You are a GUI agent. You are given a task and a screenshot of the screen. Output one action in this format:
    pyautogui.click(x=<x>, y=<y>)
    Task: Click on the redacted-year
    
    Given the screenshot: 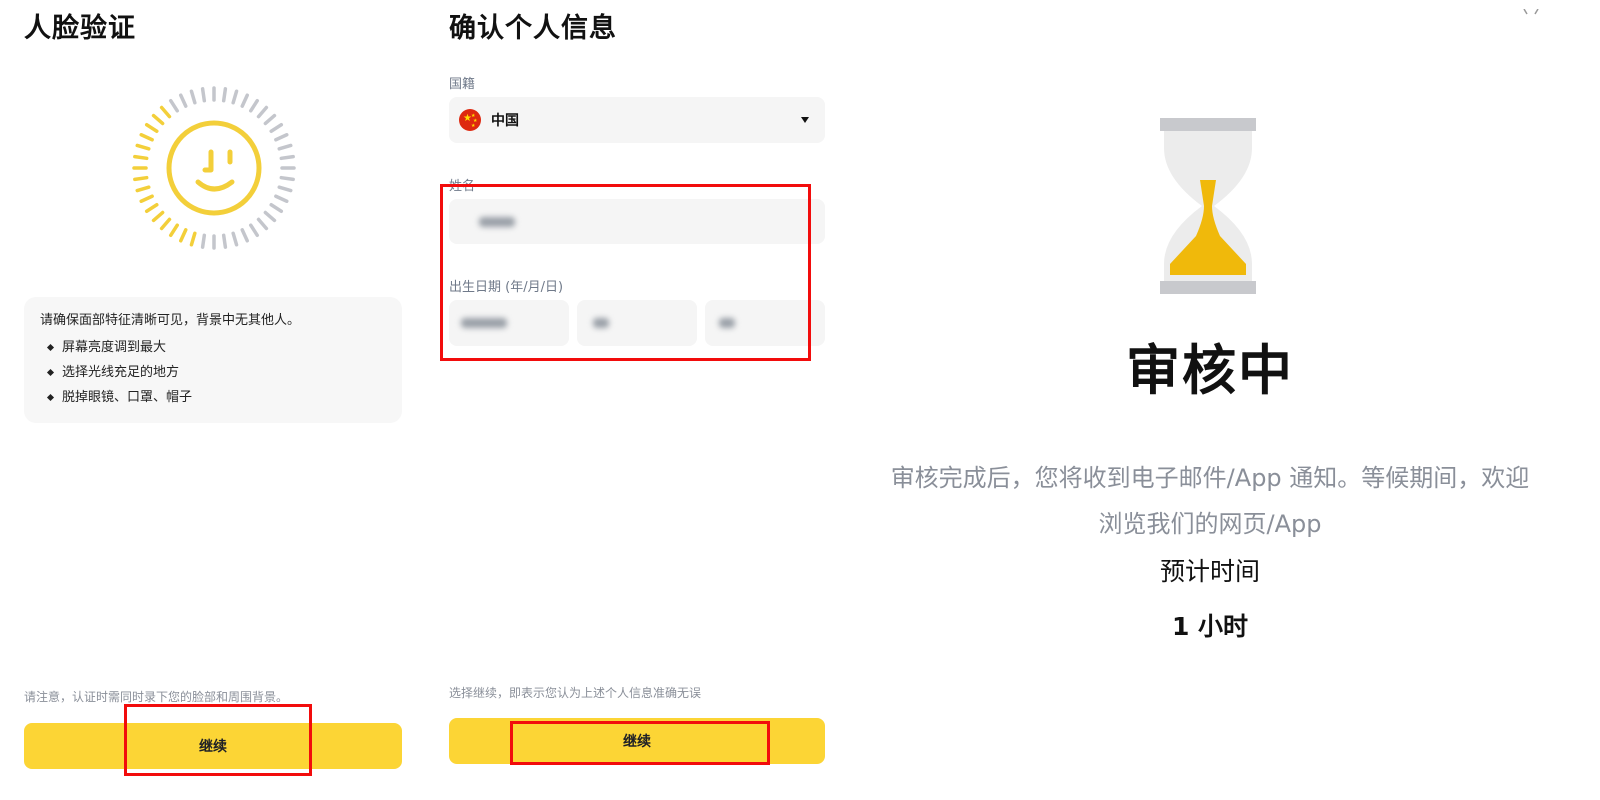 What is the action you would take?
    pyautogui.click(x=484, y=323)
    